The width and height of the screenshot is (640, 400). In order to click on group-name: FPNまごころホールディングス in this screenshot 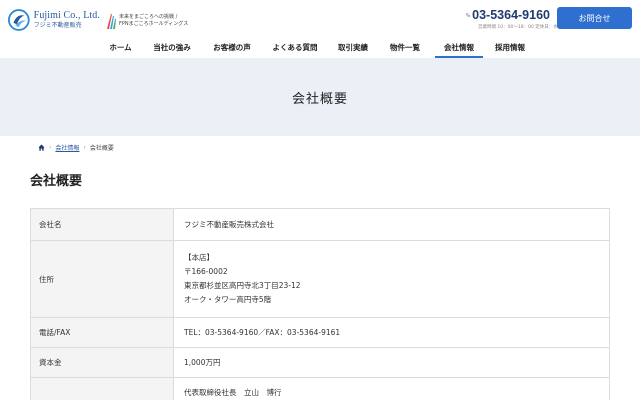, I will do `click(154, 23)`.